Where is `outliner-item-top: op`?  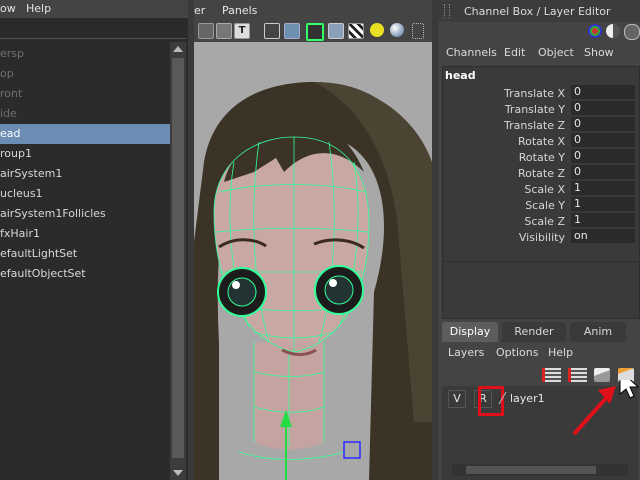 outliner-item-top: op is located at coordinates (85, 74).